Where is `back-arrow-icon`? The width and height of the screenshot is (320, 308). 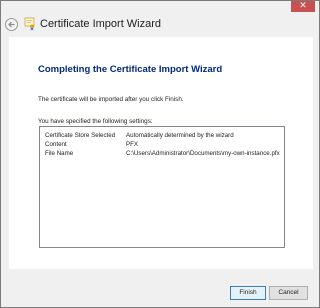
back-arrow-icon is located at coordinates (11, 24).